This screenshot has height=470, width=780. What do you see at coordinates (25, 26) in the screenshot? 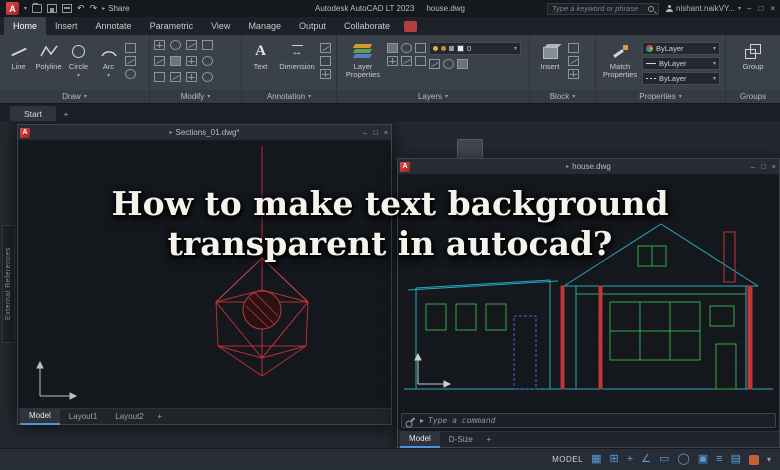
I see `ribbon-tab-home: Home` at bounding box center [25, 26].